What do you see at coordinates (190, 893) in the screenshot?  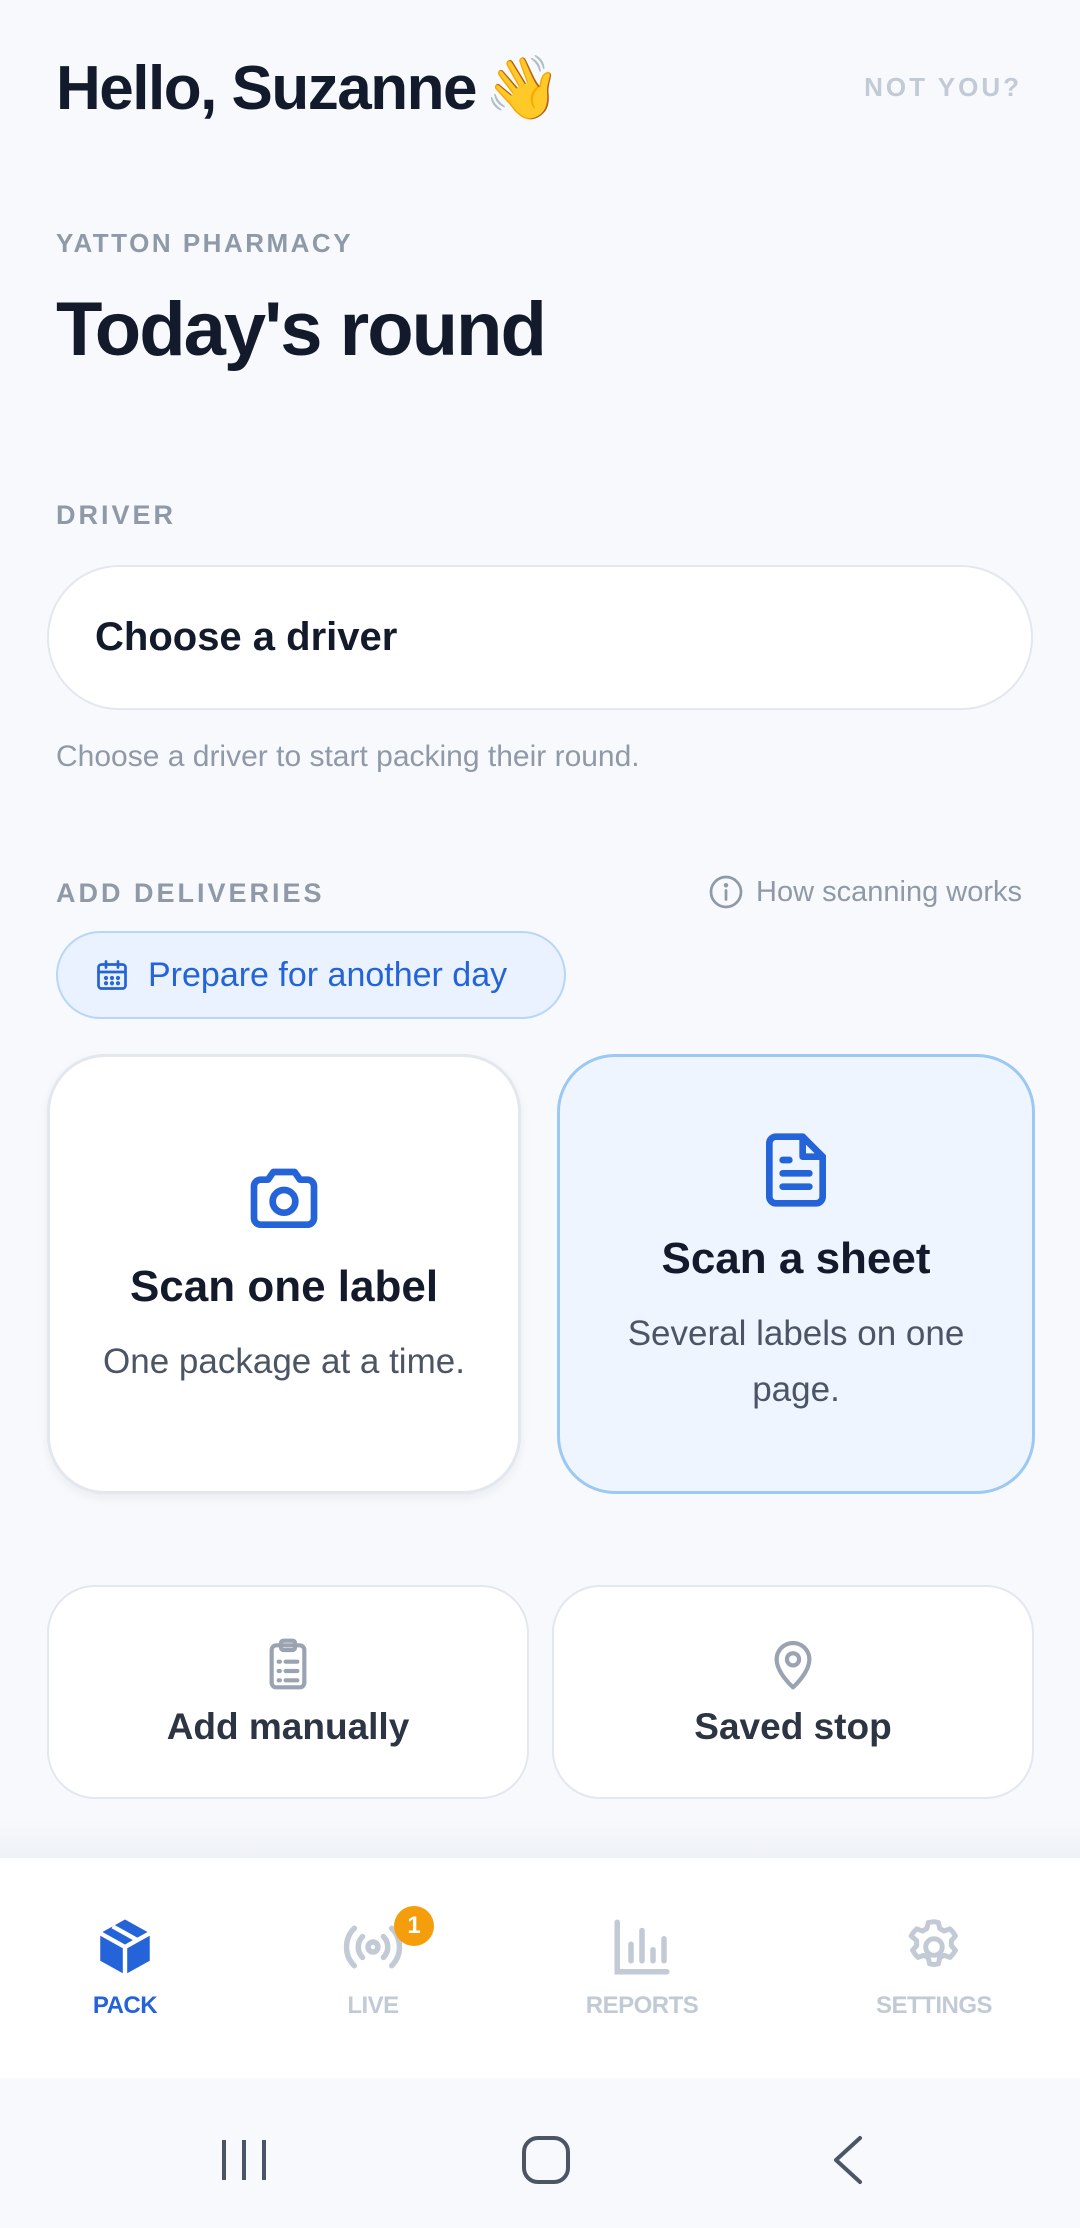 I see `add-deliveries-label: ADD DELIVERIES` at bounding box center [190, 893].